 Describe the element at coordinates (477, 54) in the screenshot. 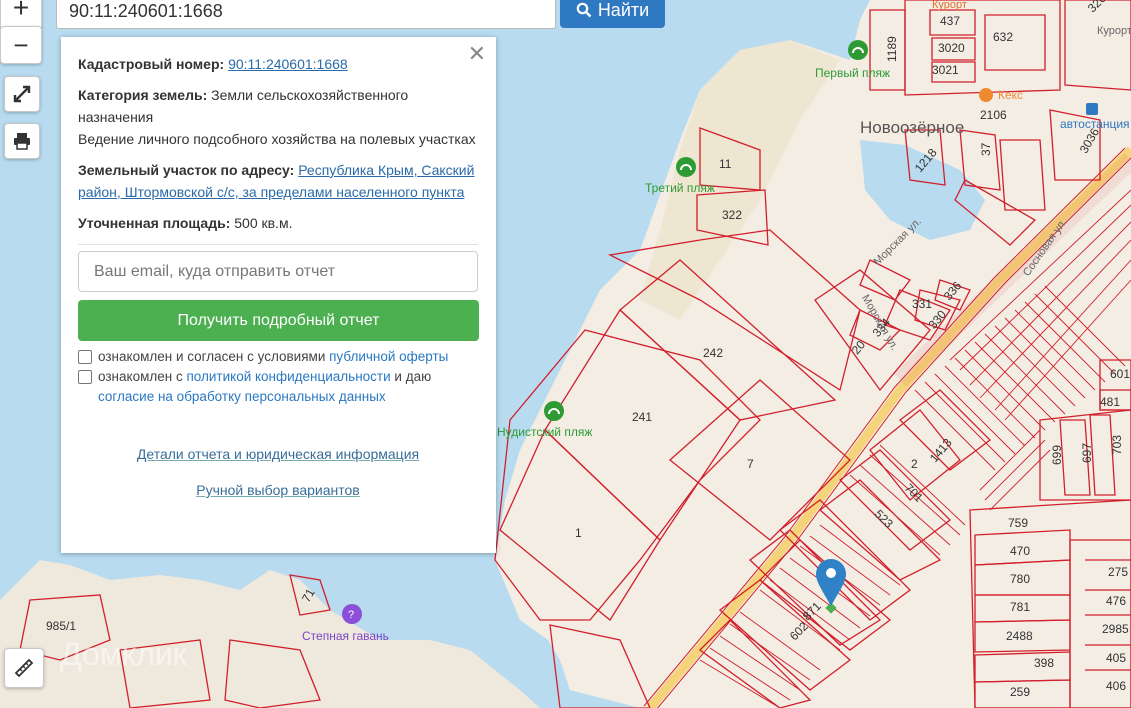

I see `close-icon: ✕` at that location.